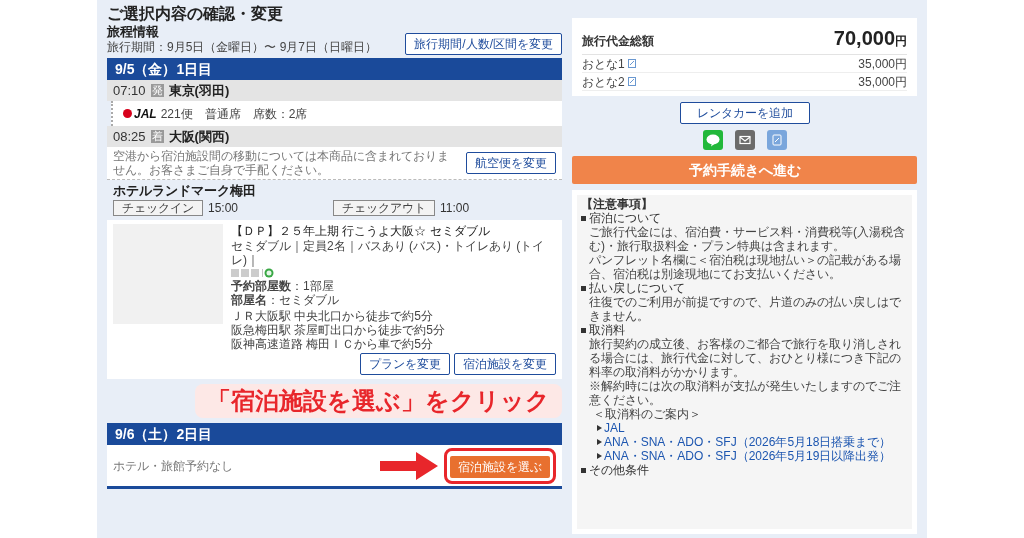 The image size is (1024, 538). I want to click on arrow-icon, so click(409, 465).